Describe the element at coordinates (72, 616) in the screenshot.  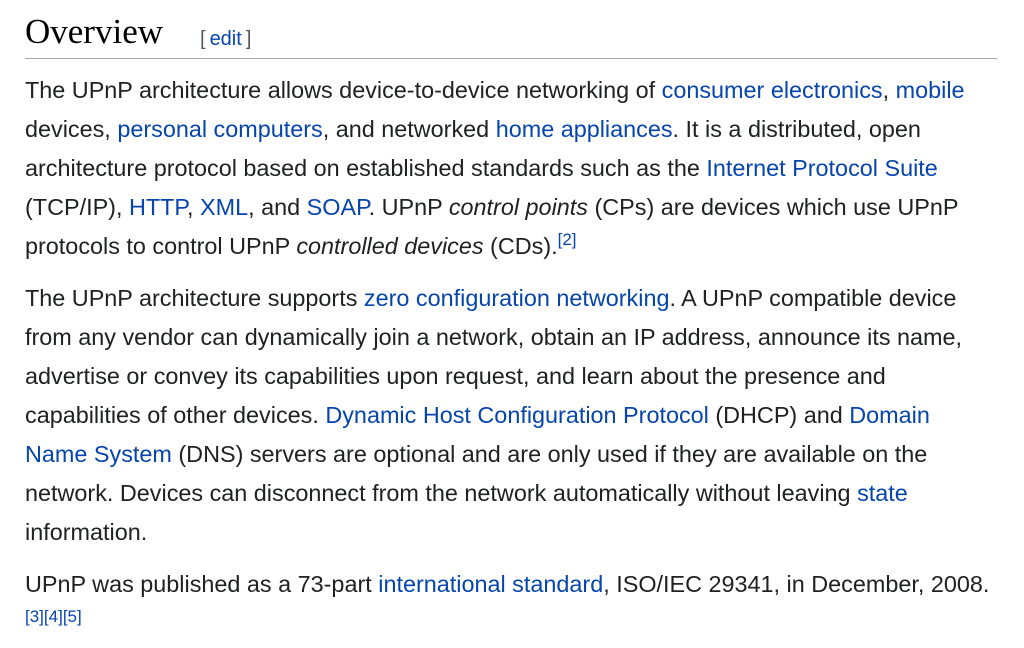
I see `citation-link-5: [5]` at that location.